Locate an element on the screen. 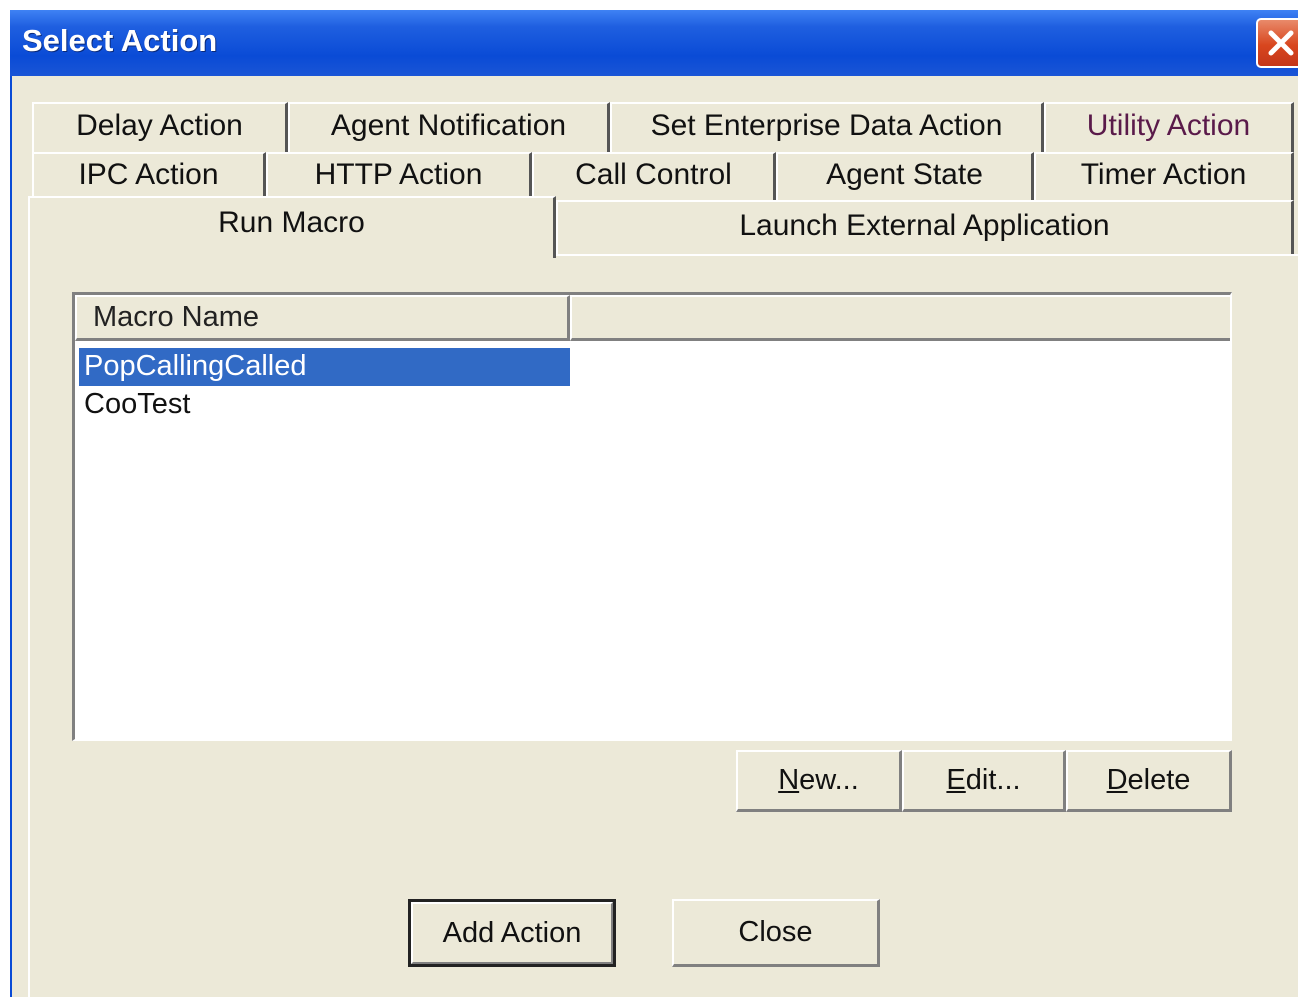  tab-agent-notification: Agent Notification is located at coordinates (449, 127).